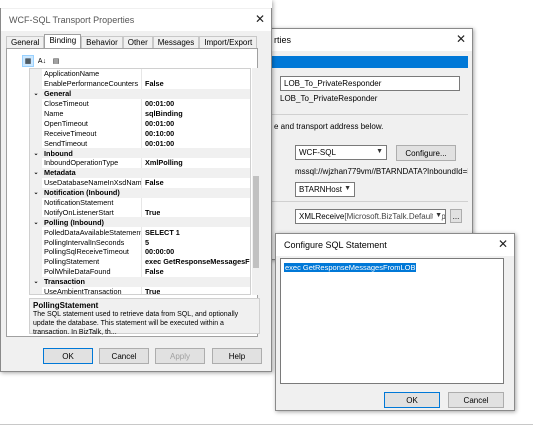 This screenshot has width=533, height=430. What do you see at coordinates (140, 153) in the screenshot?
I see `property-category: ⌄ Inbound` at bounding box center [140, 153].